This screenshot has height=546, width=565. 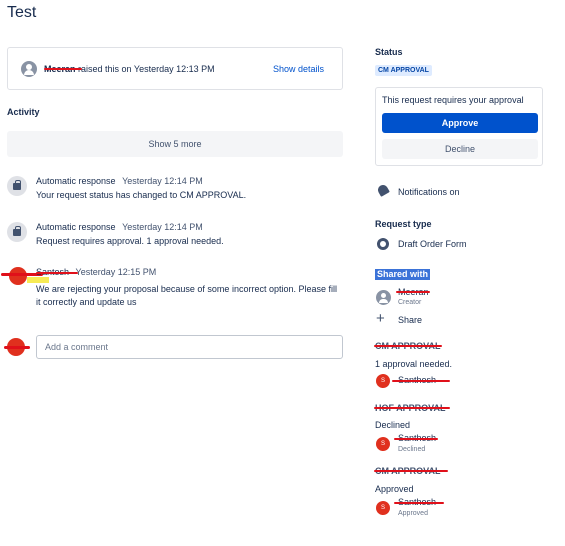 What do you see at coordinates (22, 12) in the screenshot?
I see `page-title: Test` at bounding box center [22, 12].